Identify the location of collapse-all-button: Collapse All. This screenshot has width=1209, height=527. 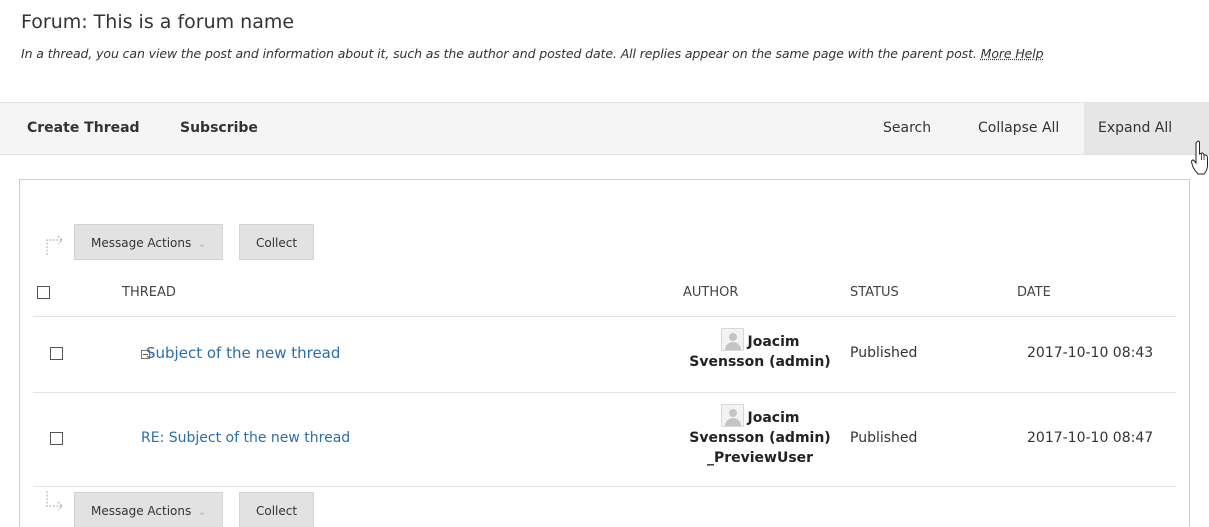
(1018, 128).